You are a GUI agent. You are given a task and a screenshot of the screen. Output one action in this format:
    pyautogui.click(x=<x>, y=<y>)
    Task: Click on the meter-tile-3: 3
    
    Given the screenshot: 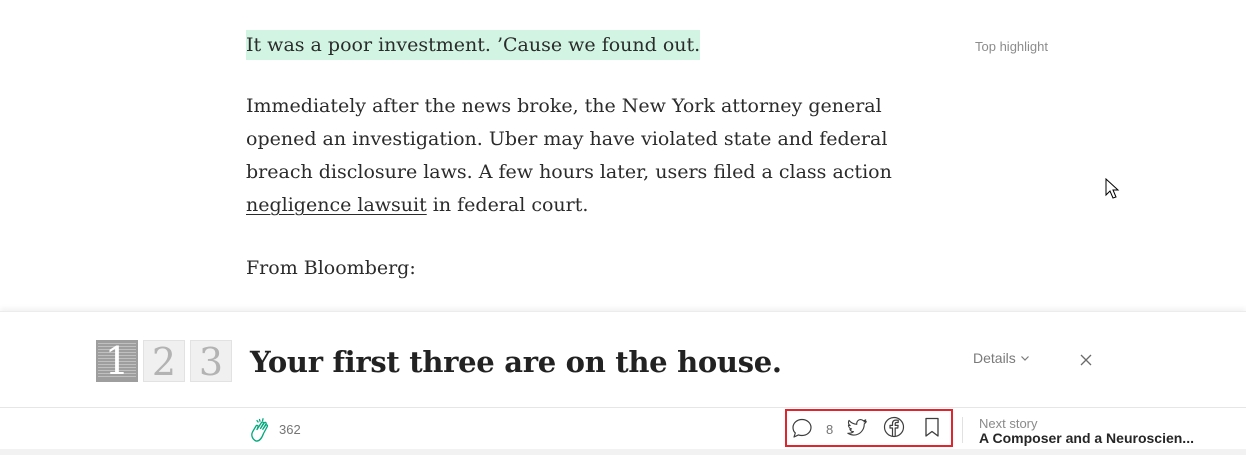 What is the action you would take?
    pyautogui.click(x=211, y=362)
    